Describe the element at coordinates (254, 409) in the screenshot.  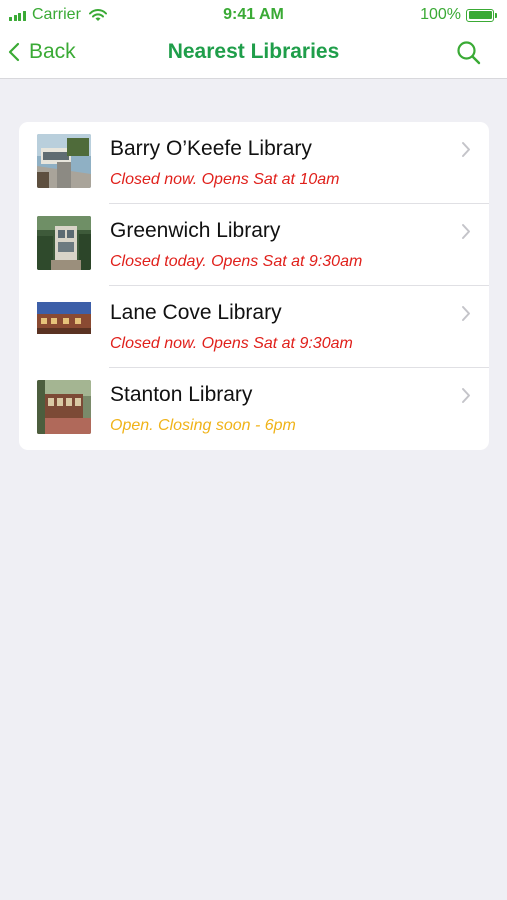
I see `library-row-stanton: Stanton Library Open. Closing soon - 6pm` at that location.